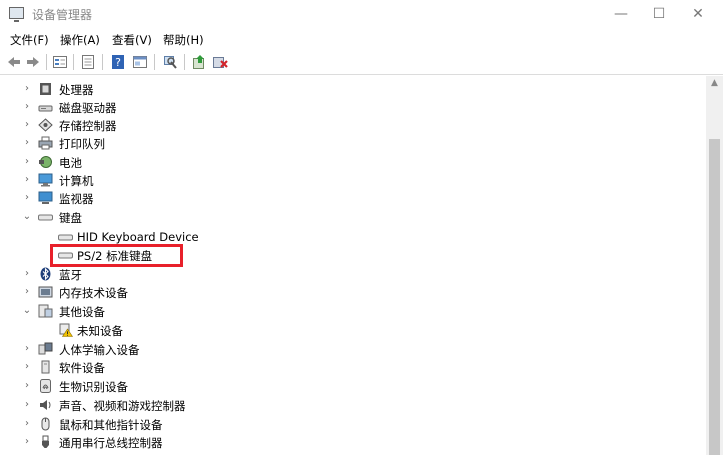 The width and height of the screenshot is (723, 455). What do you see at coordinates (140, 62) in the screenshot?
I see `details-icon` at bounding box center [140, 62].